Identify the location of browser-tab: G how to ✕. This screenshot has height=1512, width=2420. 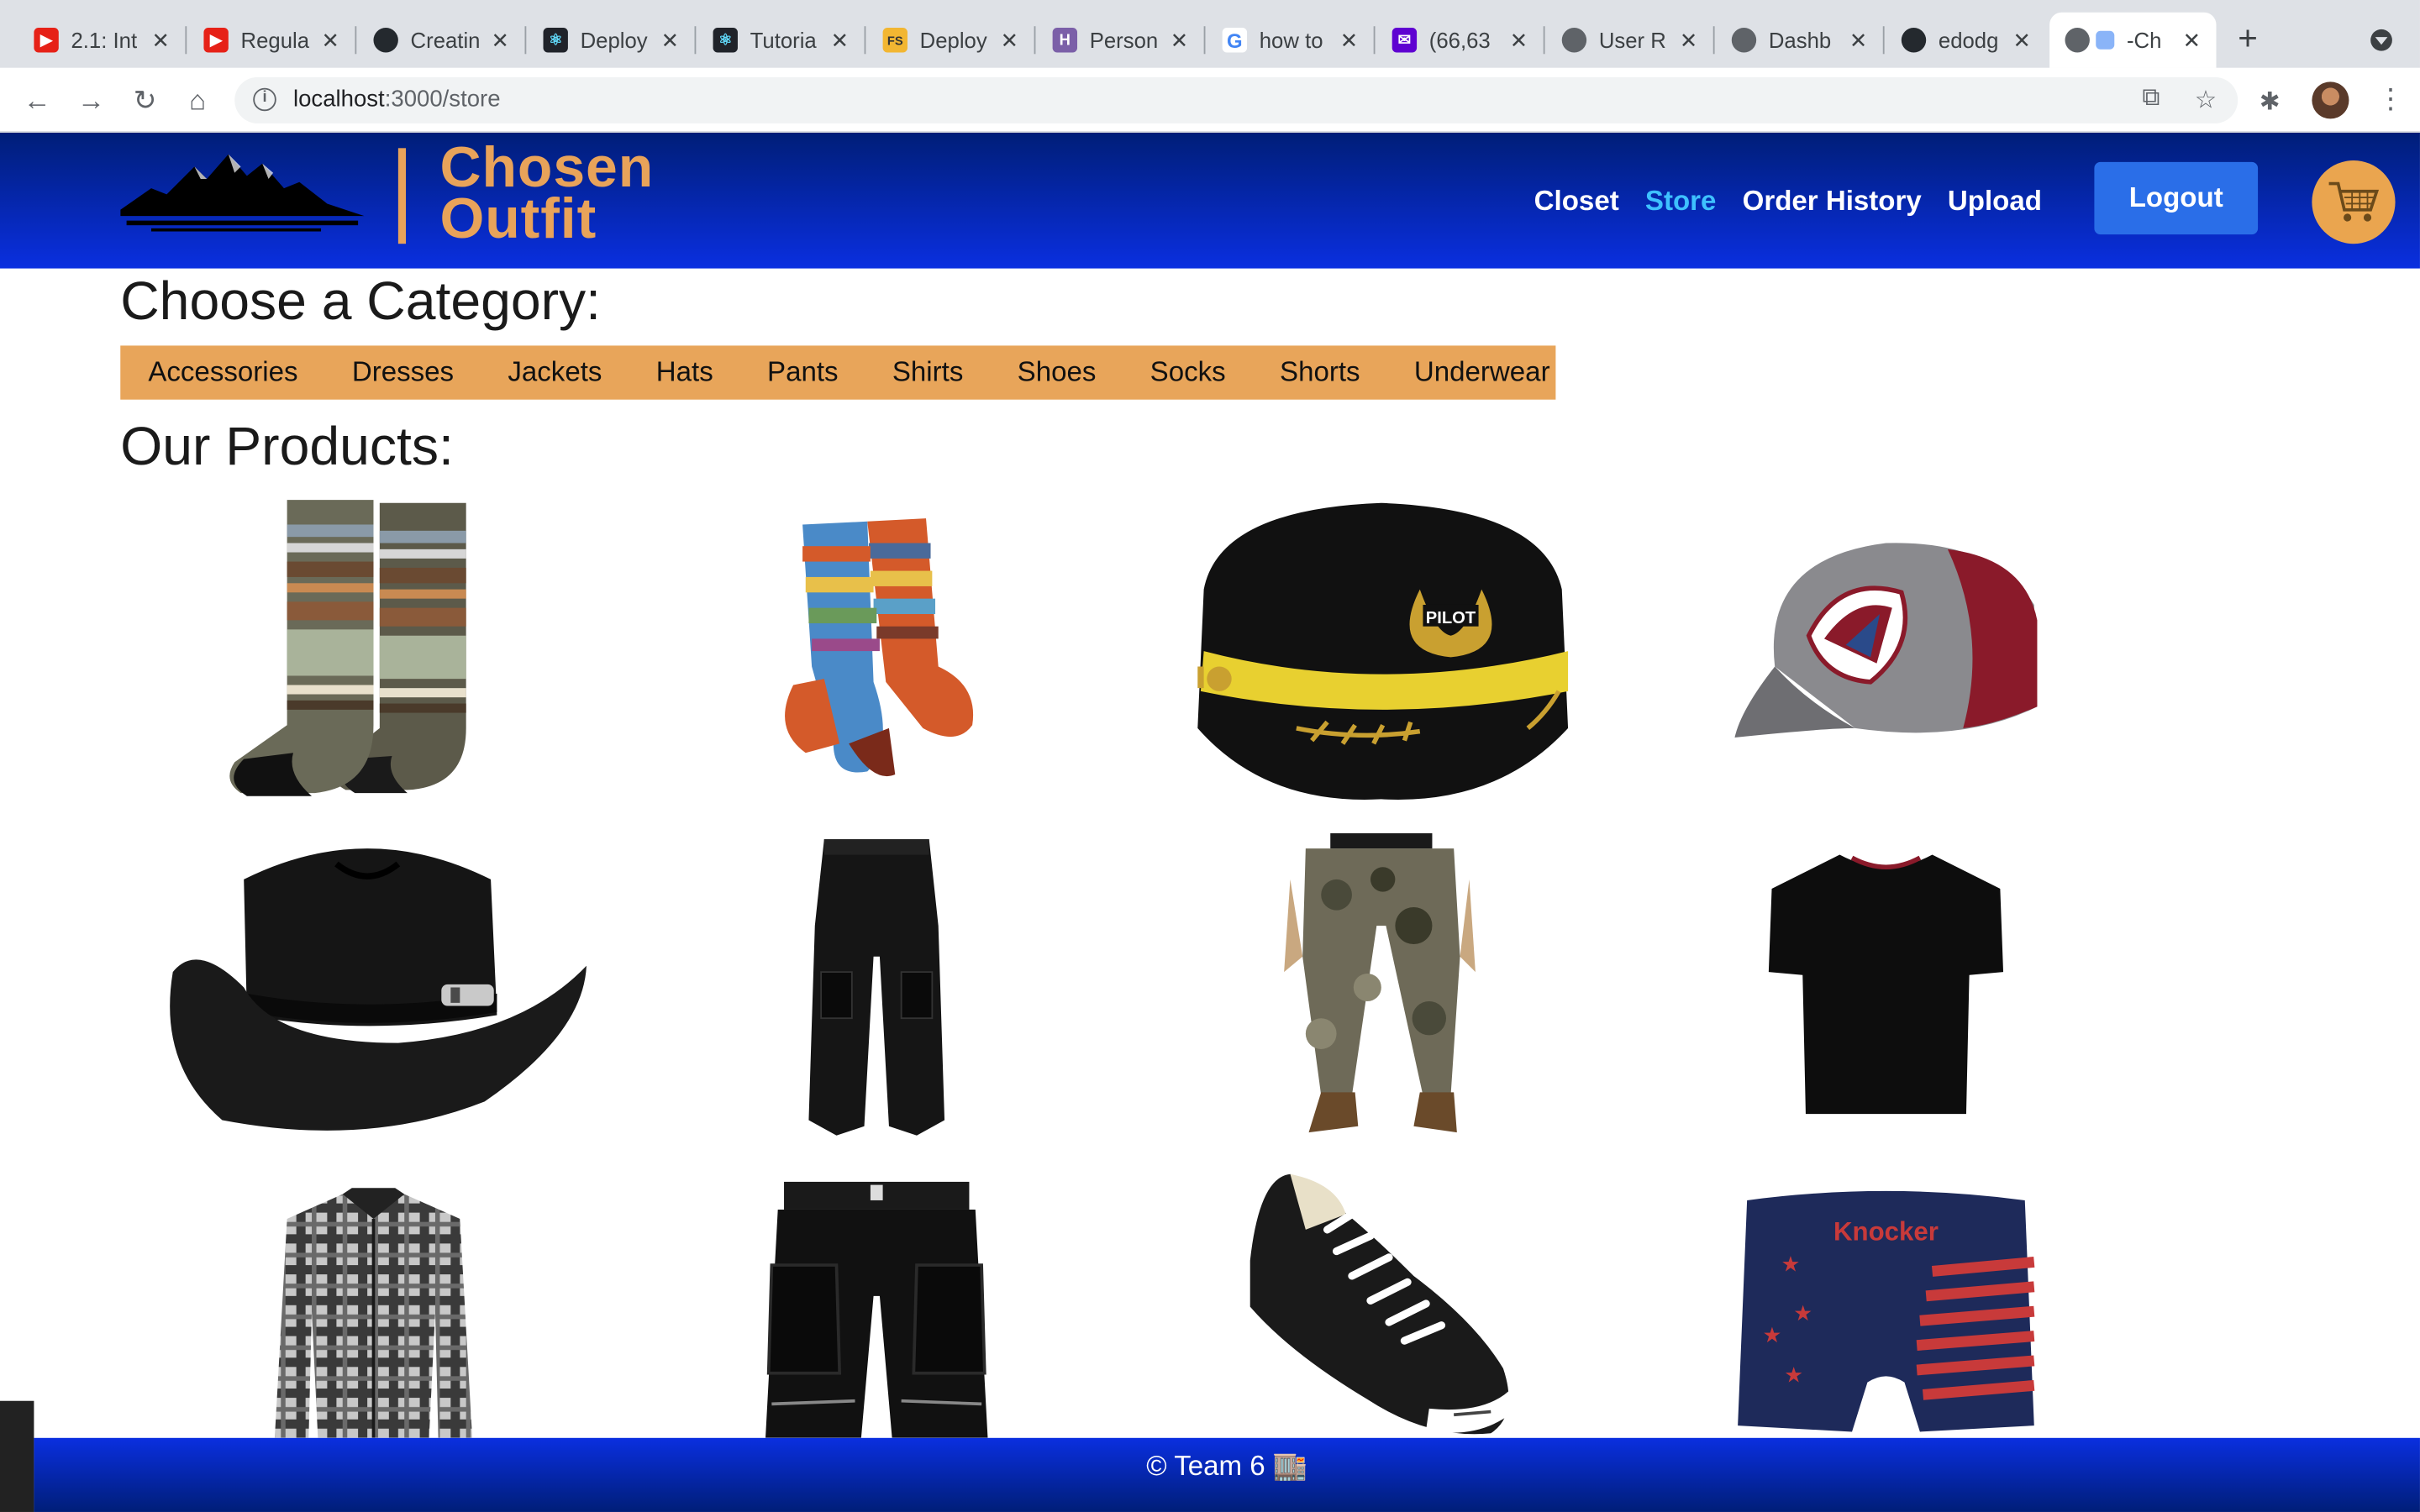
(1290, 40).